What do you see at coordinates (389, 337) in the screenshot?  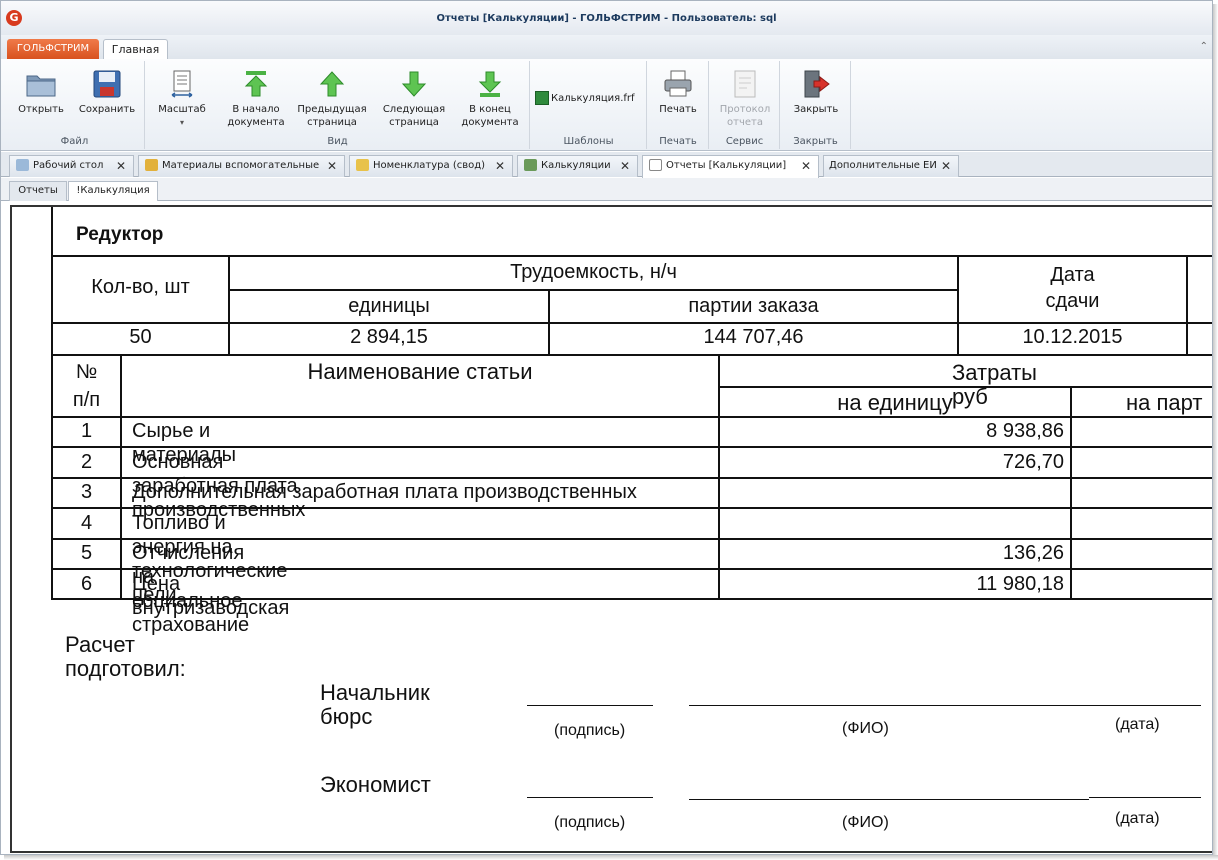 I see `labor-unit-value: 2 894,15` at bounding box center [389, 337].